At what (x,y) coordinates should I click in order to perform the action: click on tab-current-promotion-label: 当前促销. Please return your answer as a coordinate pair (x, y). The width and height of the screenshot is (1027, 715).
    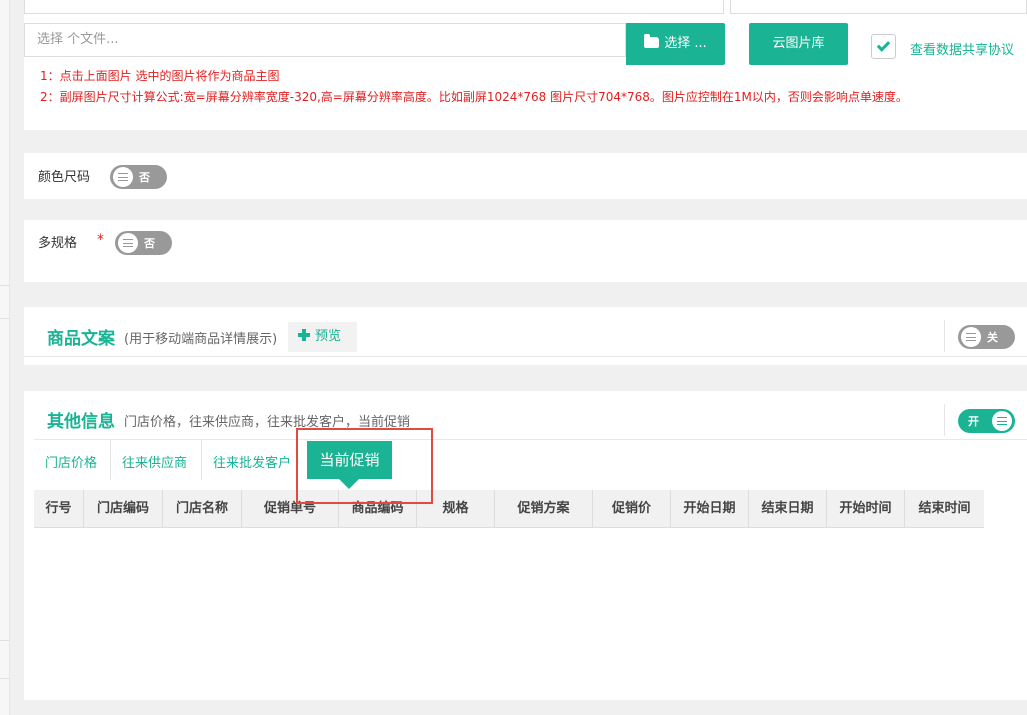
    Looking at the image, I should click on (349, 460).